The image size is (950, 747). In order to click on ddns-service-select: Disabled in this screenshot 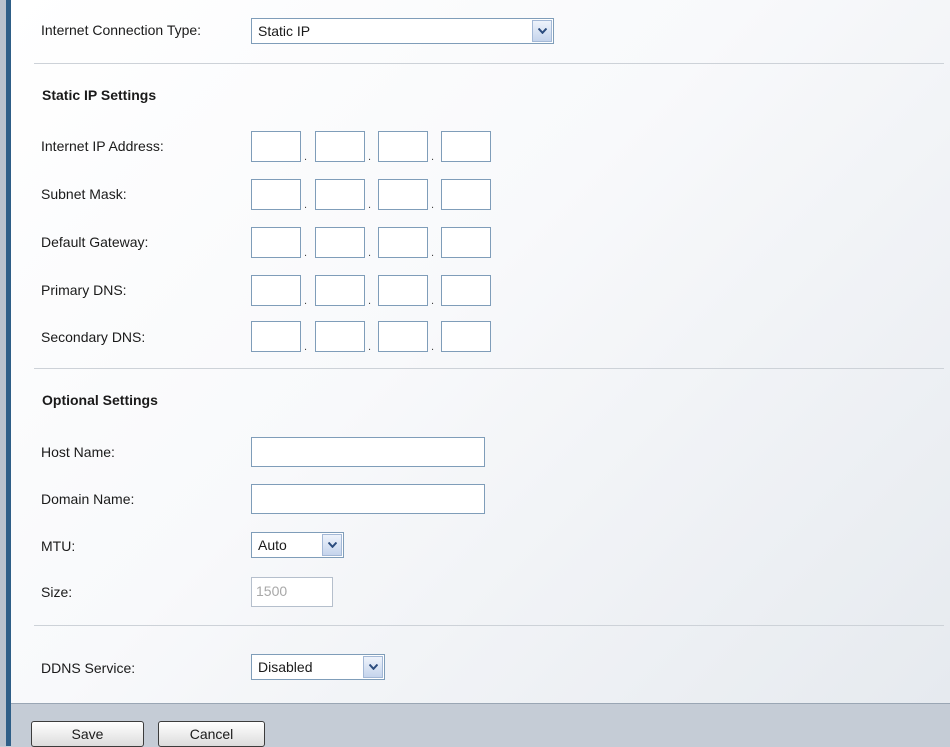, I will do `click(318, 667)`.